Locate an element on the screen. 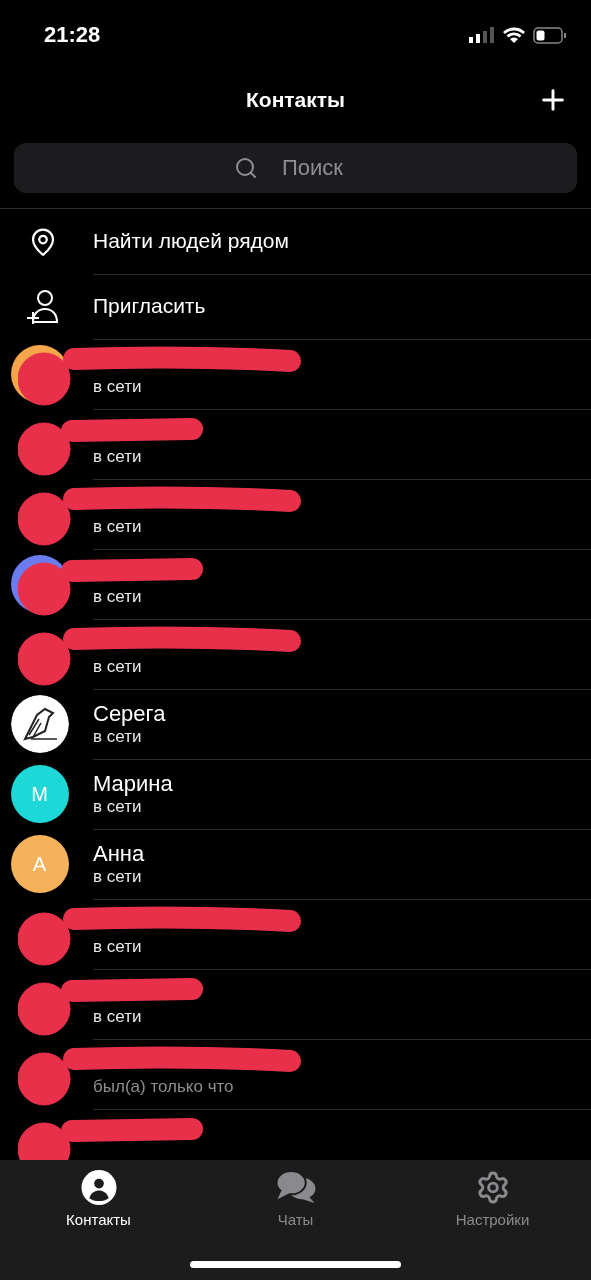 This screenshot has height=1280, width=591. wifi-icon is located at coordinates (514, 35).